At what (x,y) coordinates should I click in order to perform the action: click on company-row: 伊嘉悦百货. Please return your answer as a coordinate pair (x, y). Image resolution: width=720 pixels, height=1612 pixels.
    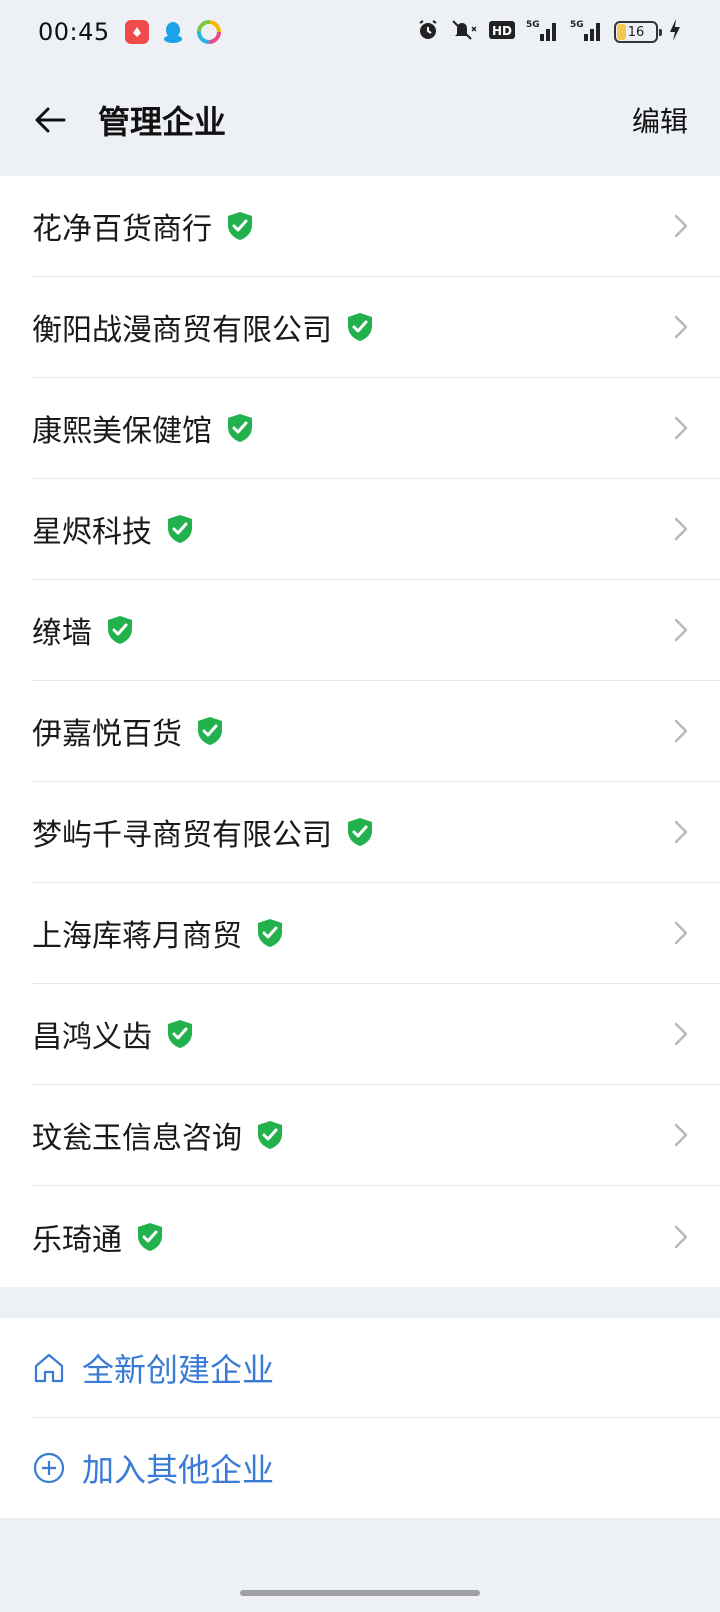
    Looking at the image, I should click on (376, 731).